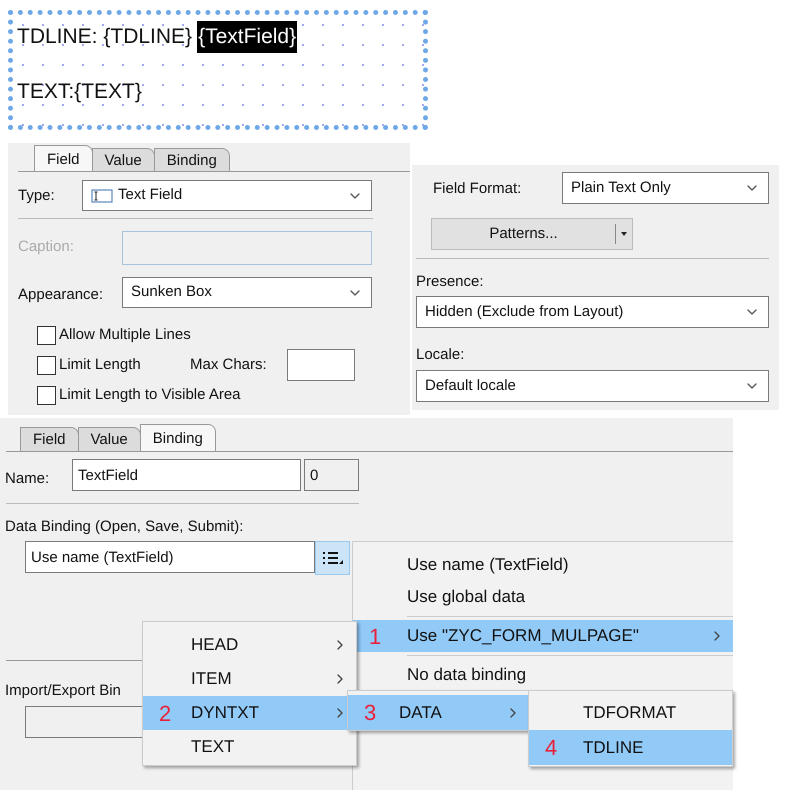 Image resolution: width=789 pixels, height=806 pixels. Describe the element at coordinates (46, 247) in the screenshot. I see `caption-label: Caption:` at that location.